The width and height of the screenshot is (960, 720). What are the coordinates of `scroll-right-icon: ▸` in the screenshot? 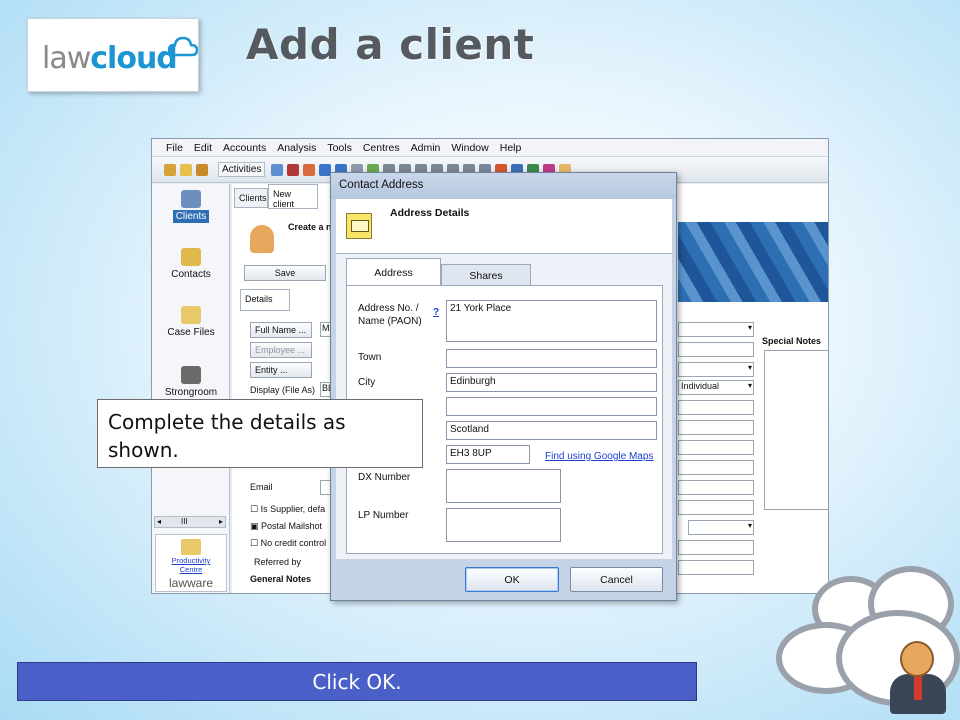 It's located at (221, 522).